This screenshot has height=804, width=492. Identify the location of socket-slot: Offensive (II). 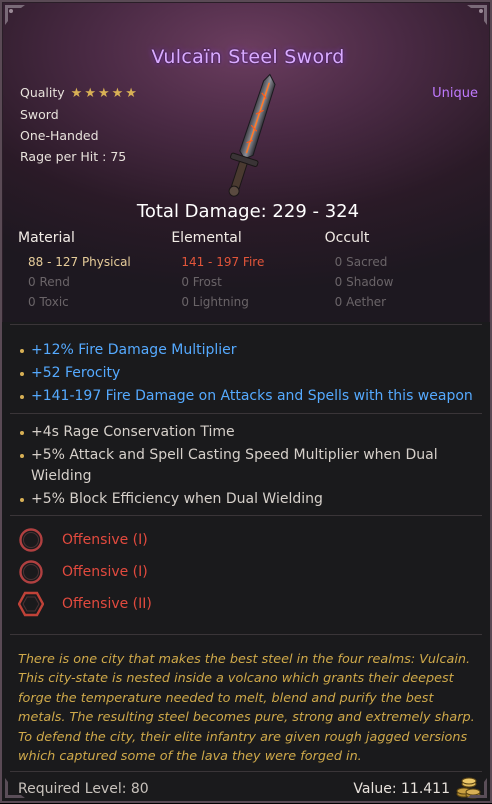
(85, 604).